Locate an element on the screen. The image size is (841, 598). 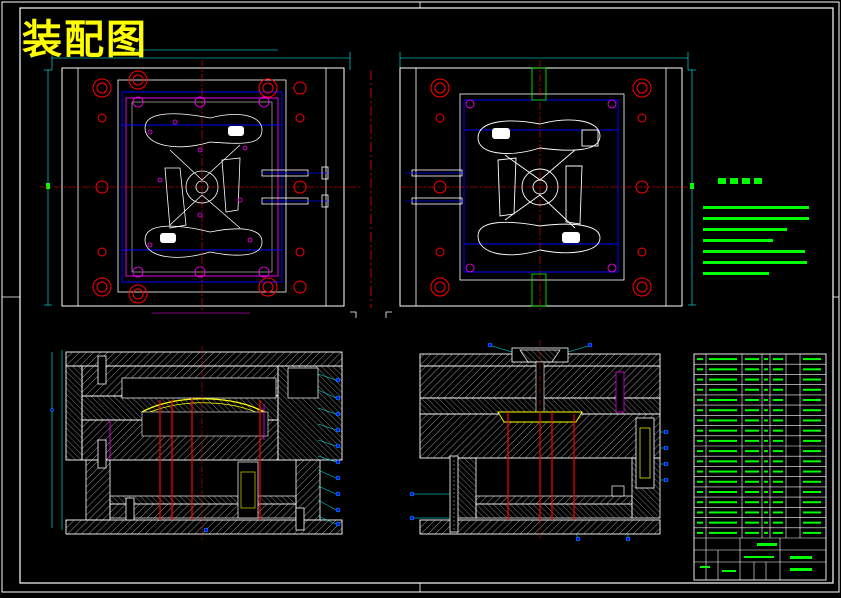
technical-requirements-text is located at coordinates (757, 242).